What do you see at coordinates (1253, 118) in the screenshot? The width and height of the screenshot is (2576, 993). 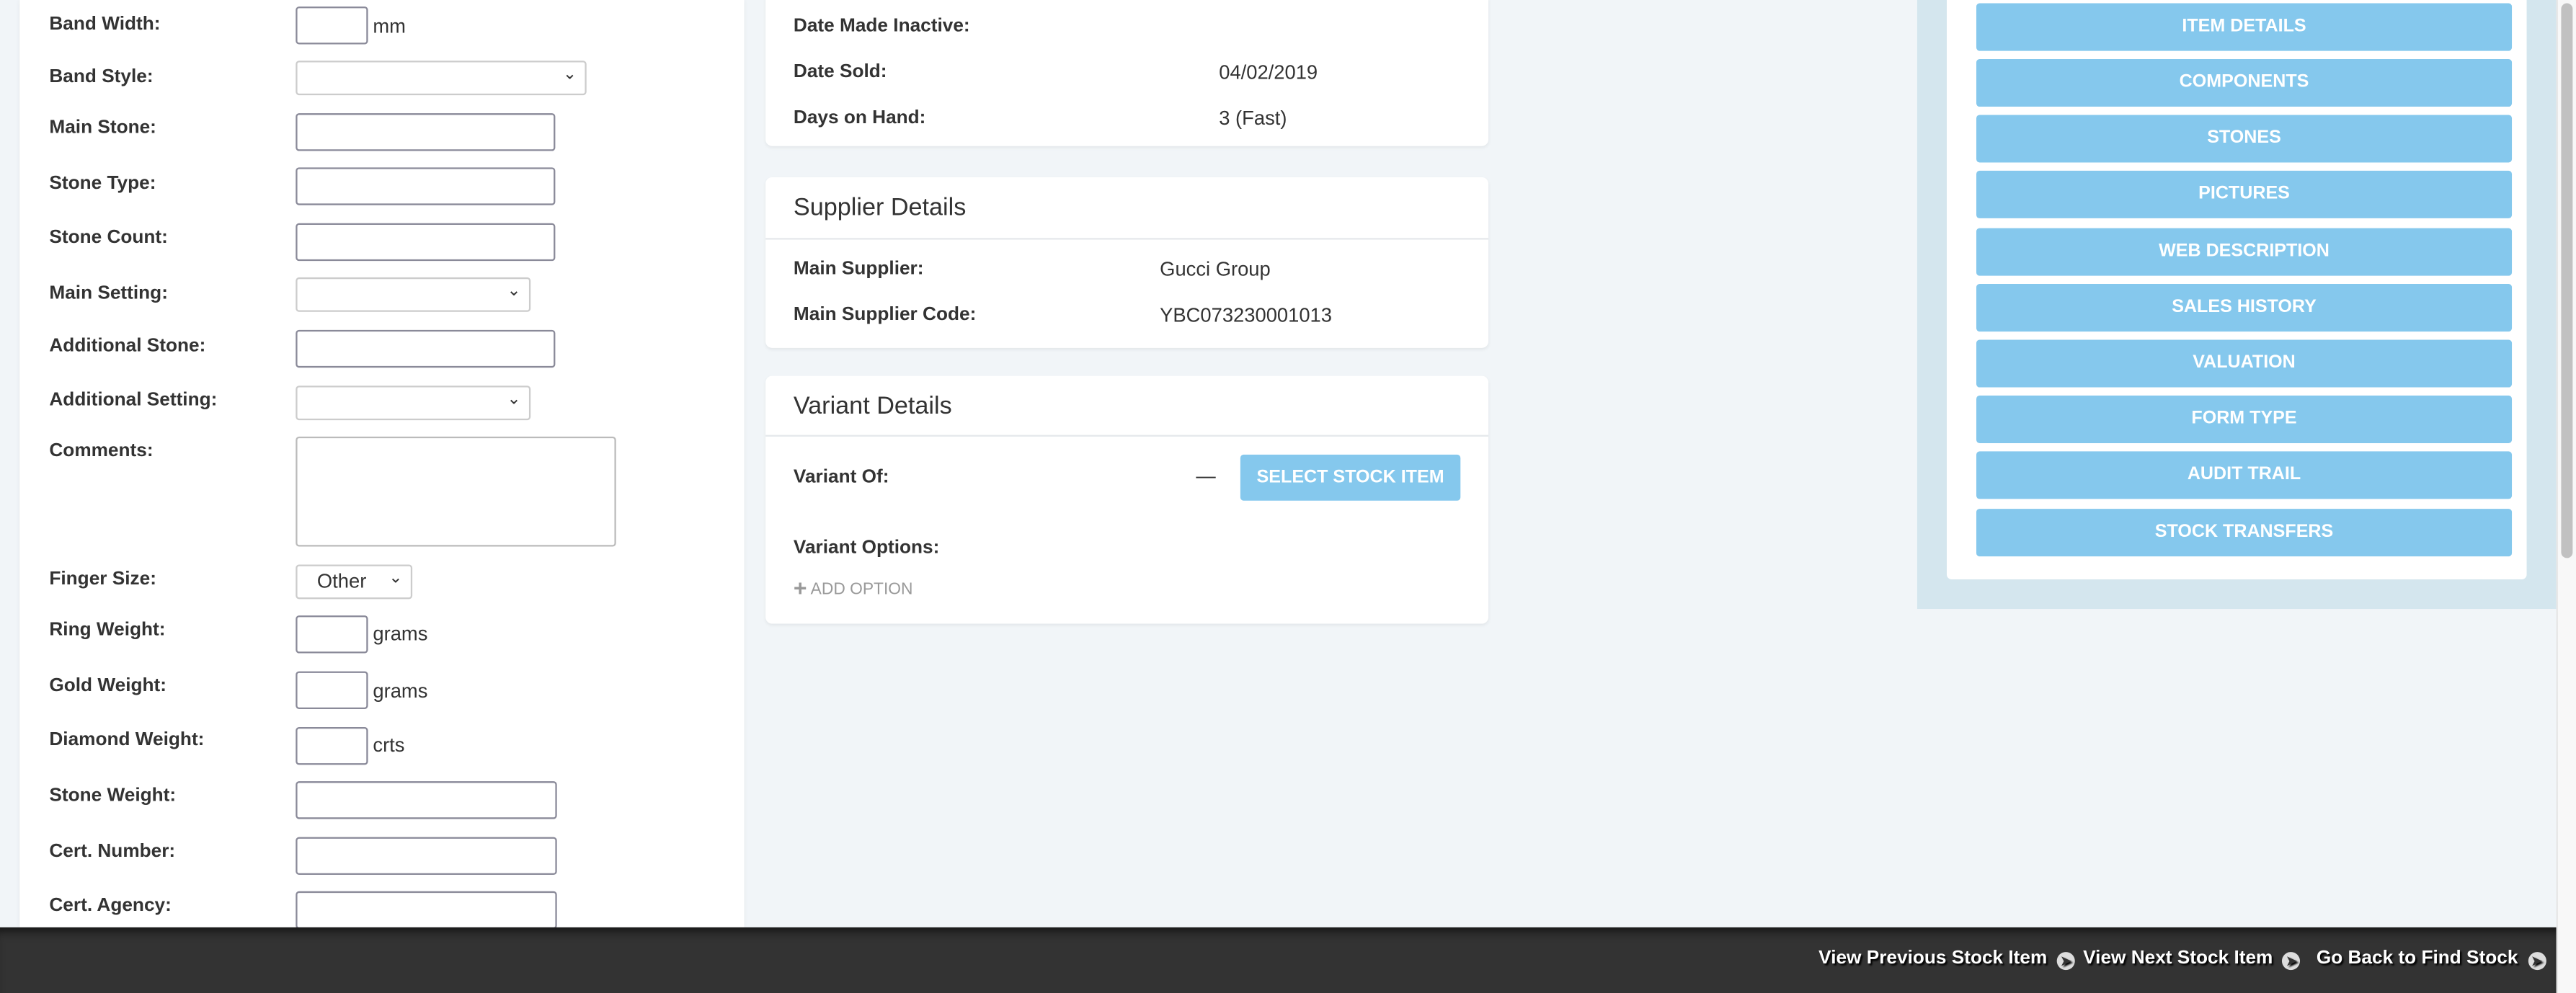 I see `days-on-hand-value: 3 (Fast)` at bounding box center [1253, 118].